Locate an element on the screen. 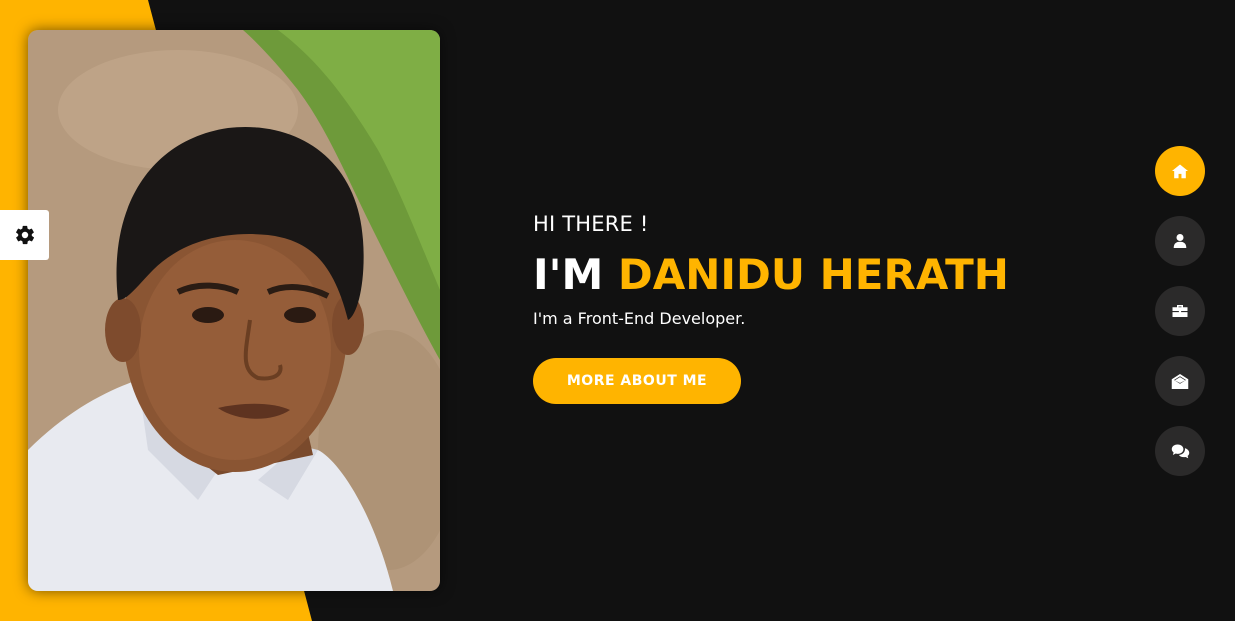  greeting-text: HI THERE ! is located at coordinates (591, 224).